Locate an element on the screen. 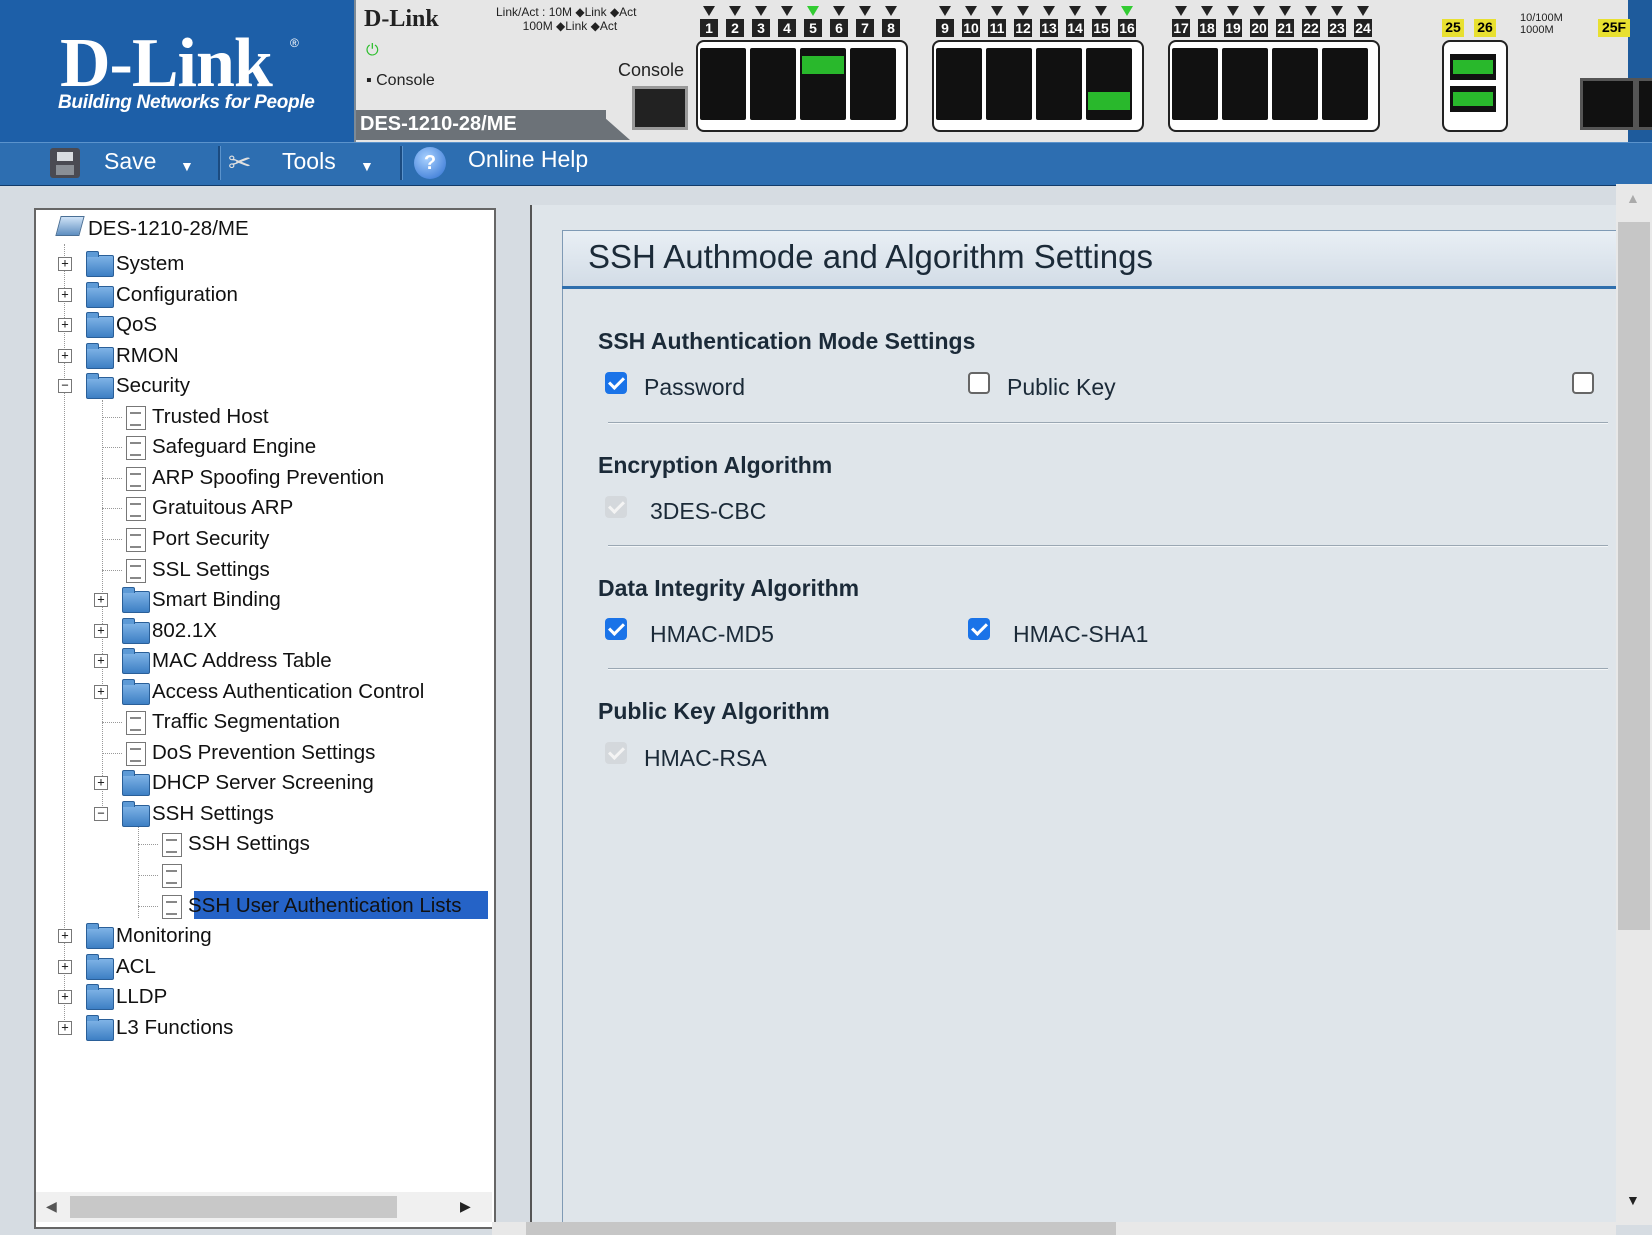  hmac-rsa-checkbox is located at coordinates (616, 753).